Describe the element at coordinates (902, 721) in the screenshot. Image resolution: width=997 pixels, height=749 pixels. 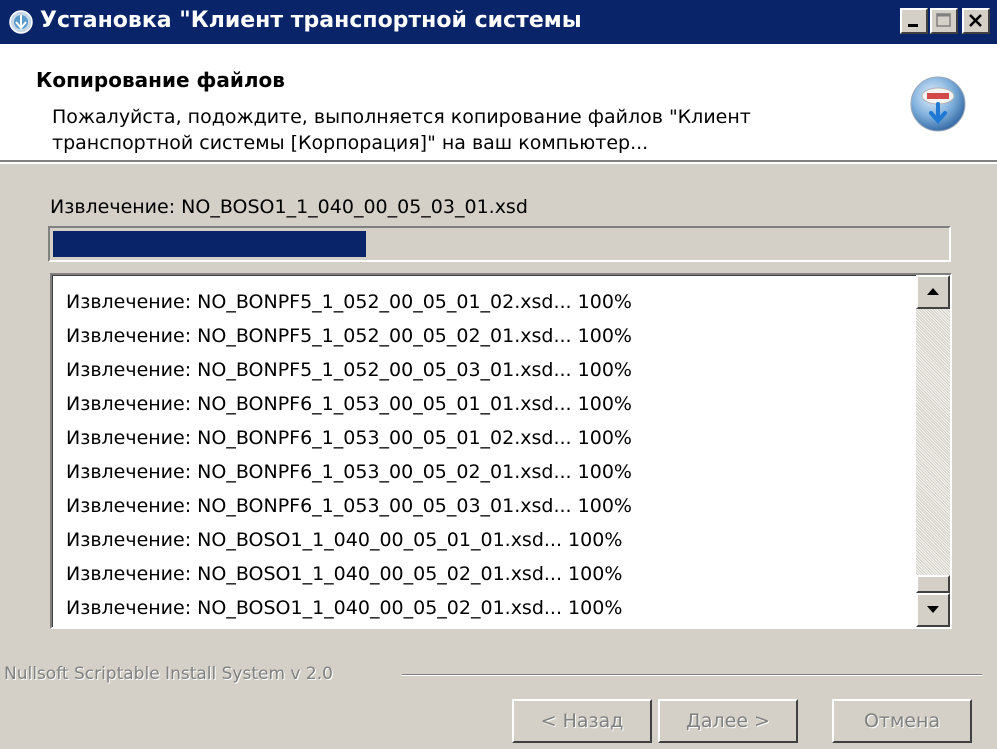
I see `cancel-button: Отмена` at that location.